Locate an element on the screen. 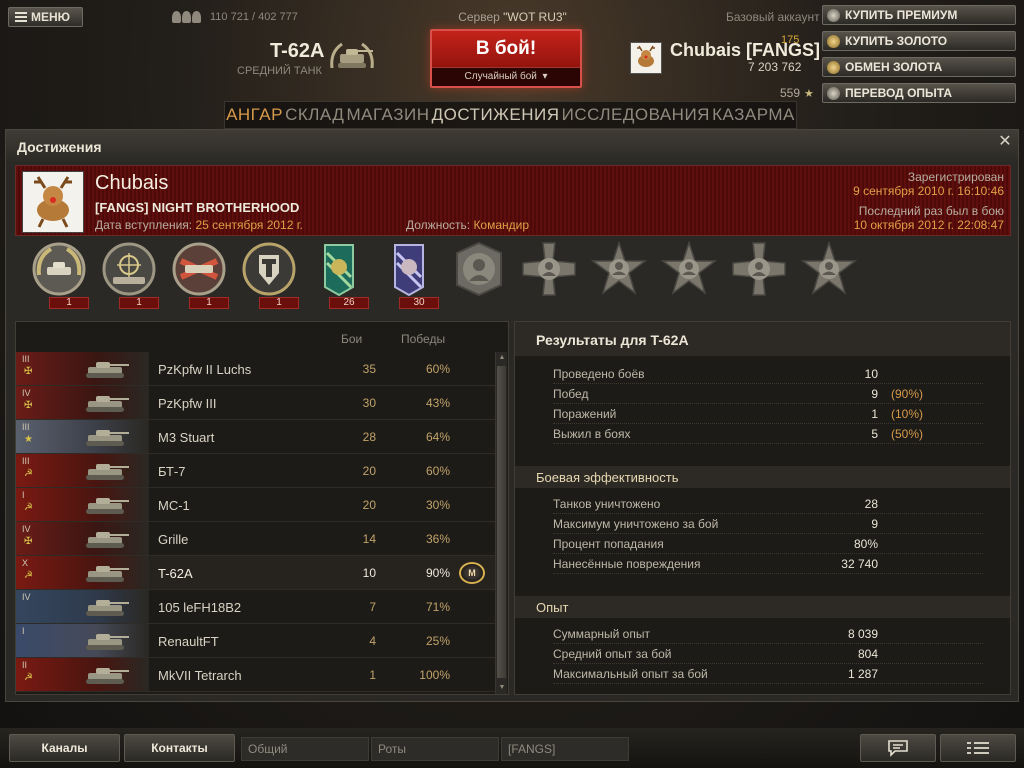 Image resolution: width=1024 pixels, height=768 pixels. stat-label: Суммарный опыт is located at coordinates (601, 634).